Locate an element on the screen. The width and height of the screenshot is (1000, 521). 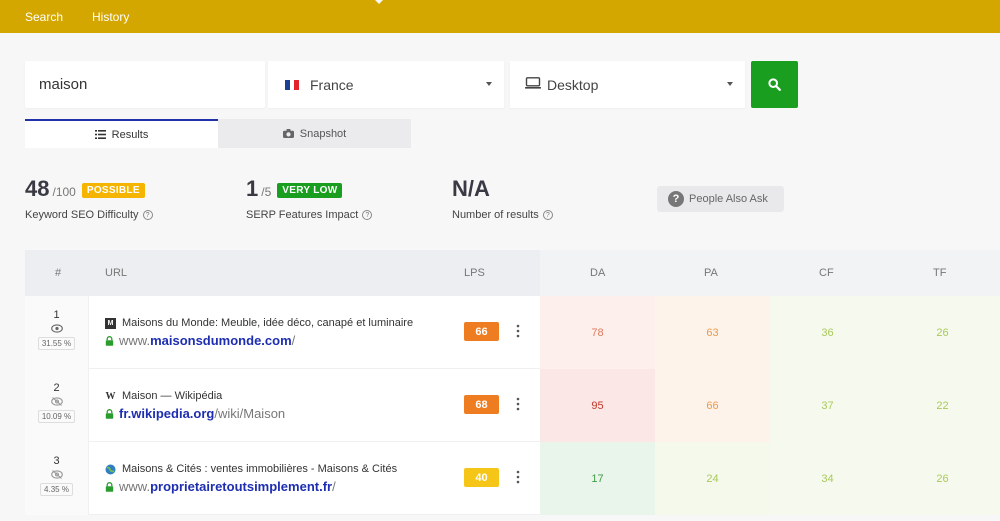
result-url: www.maisonsdumonde.com/ is located at coordinates (200, 340).